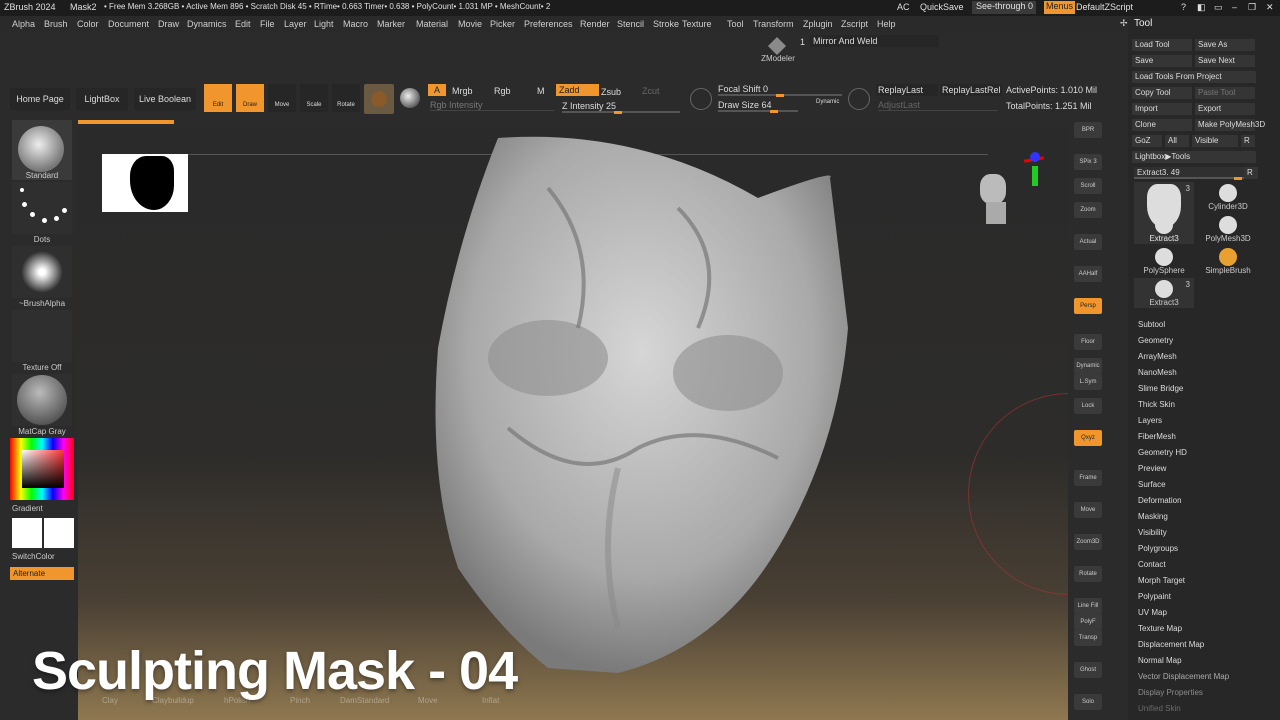 The height and width of the screenshot is (720, 1280). What do you see at coordinates (701, 99) in the screenshot?
I see `stroke-lazy-icon` at bounding box center [701, 99].